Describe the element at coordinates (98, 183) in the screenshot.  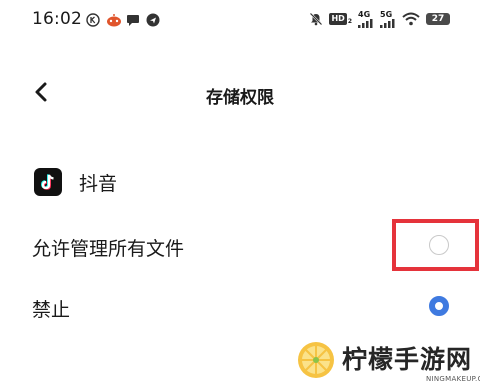
I see `app-name: 抖音` at that location.